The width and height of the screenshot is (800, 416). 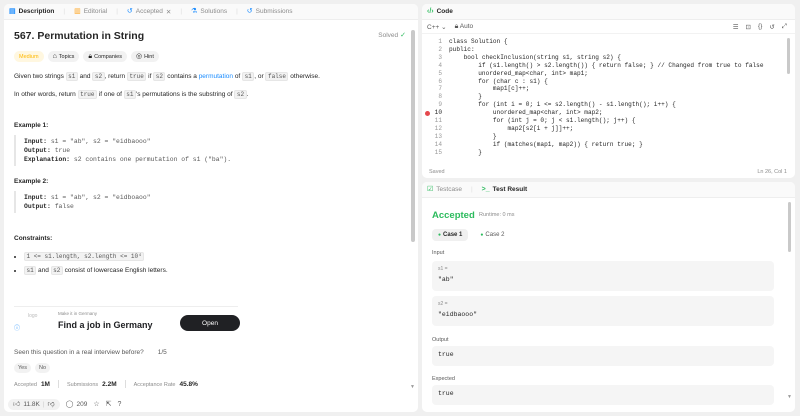 What do you see at coordinates (162, 352) in the screenshot?
I see `interview-count: 1/5` at bounding box center [162, 352].